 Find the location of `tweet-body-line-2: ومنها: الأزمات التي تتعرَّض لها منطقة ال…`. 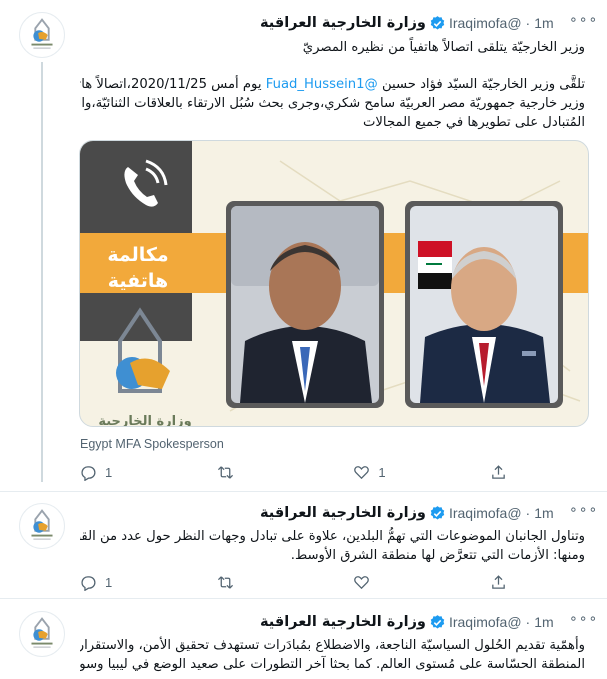

tweet-body-line-2: ومنها: الأزمات التي تتعرَّض لها منطقة ال… is located at coordinates (437, 555).